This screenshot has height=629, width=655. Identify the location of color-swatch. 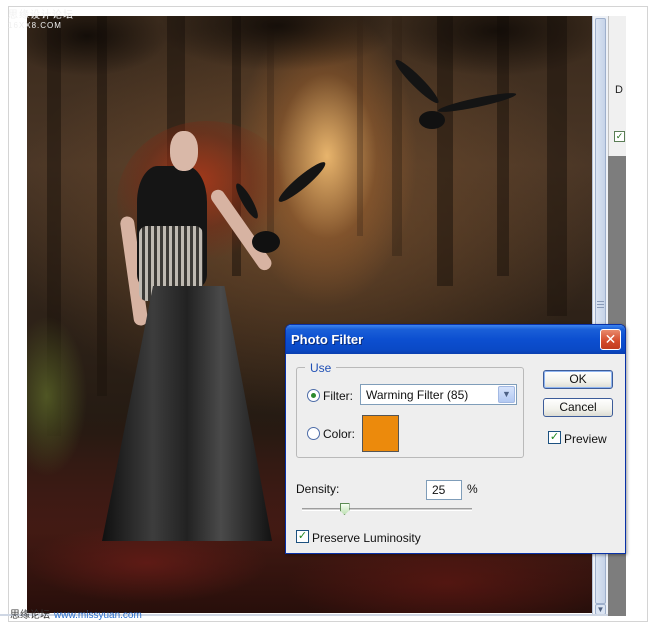
(380, 433).